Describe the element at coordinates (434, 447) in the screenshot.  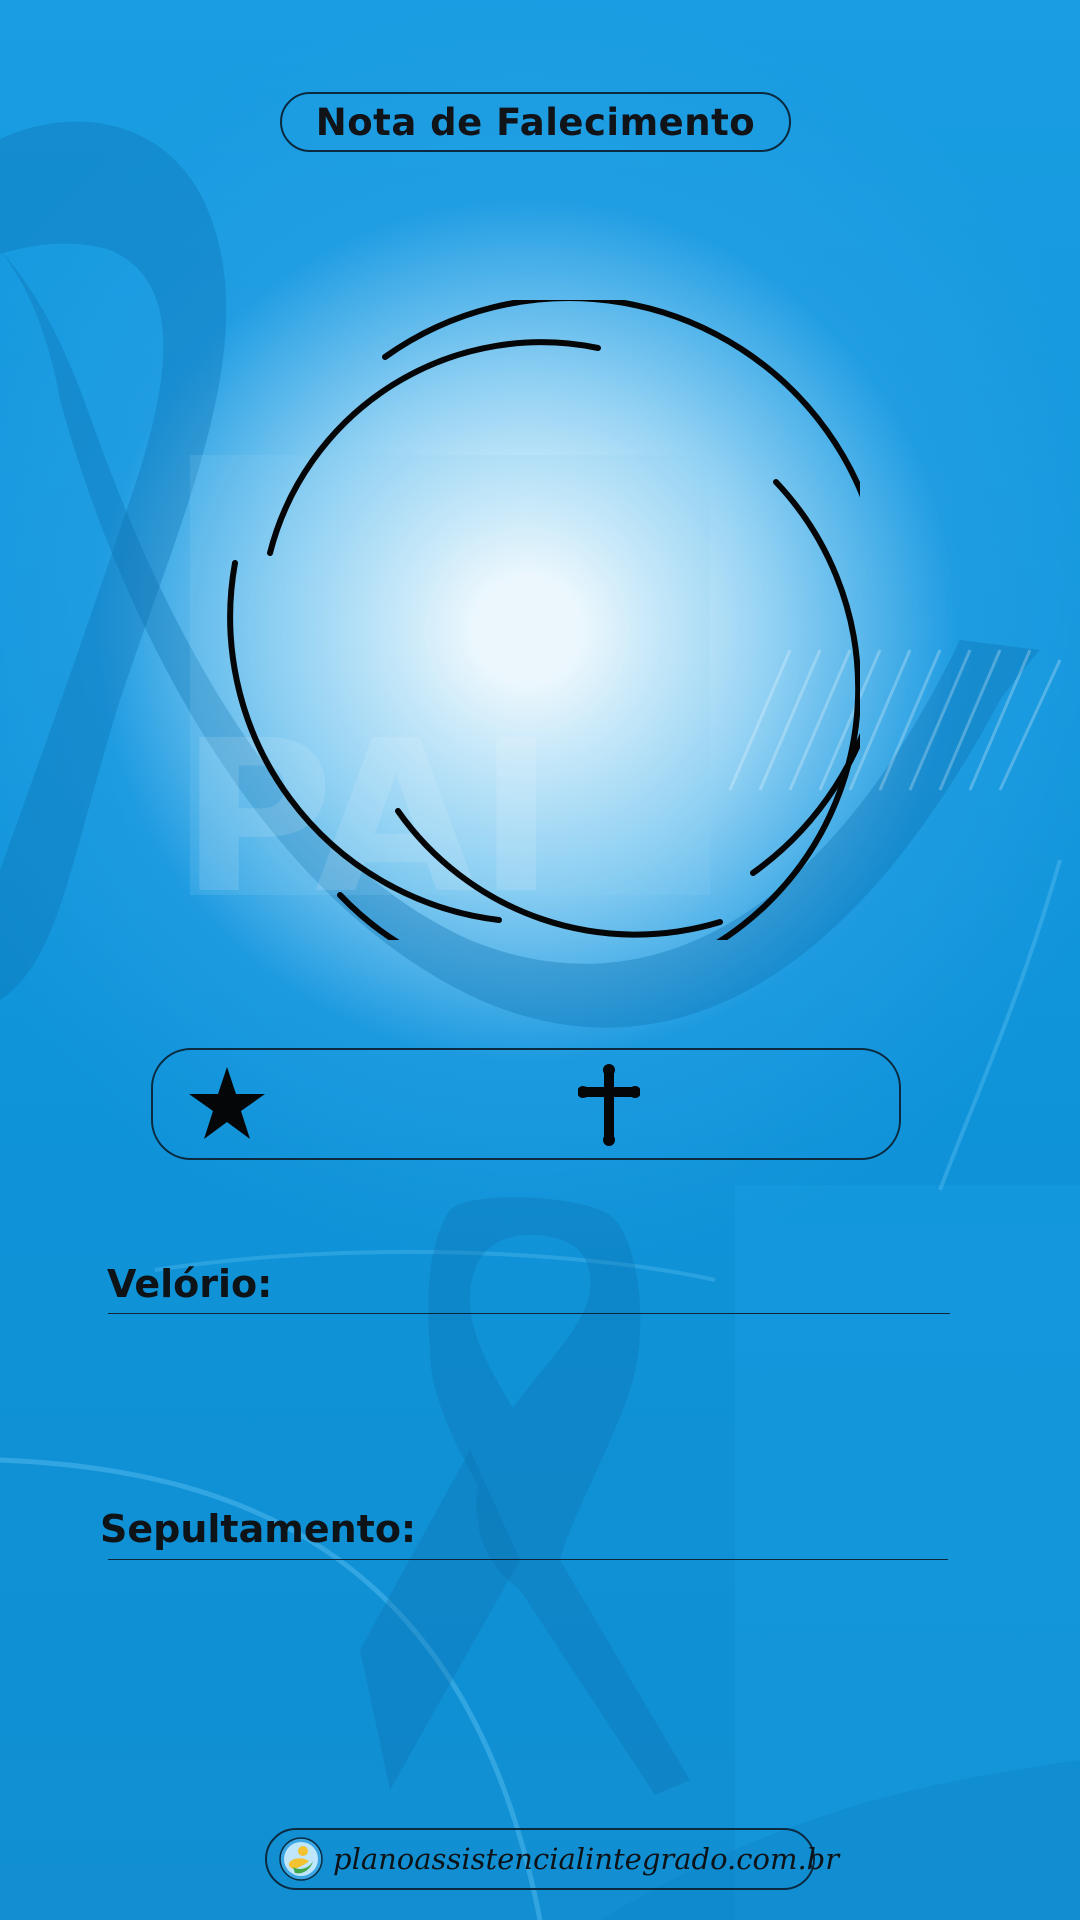
I see `inner-ring-top` at that location.